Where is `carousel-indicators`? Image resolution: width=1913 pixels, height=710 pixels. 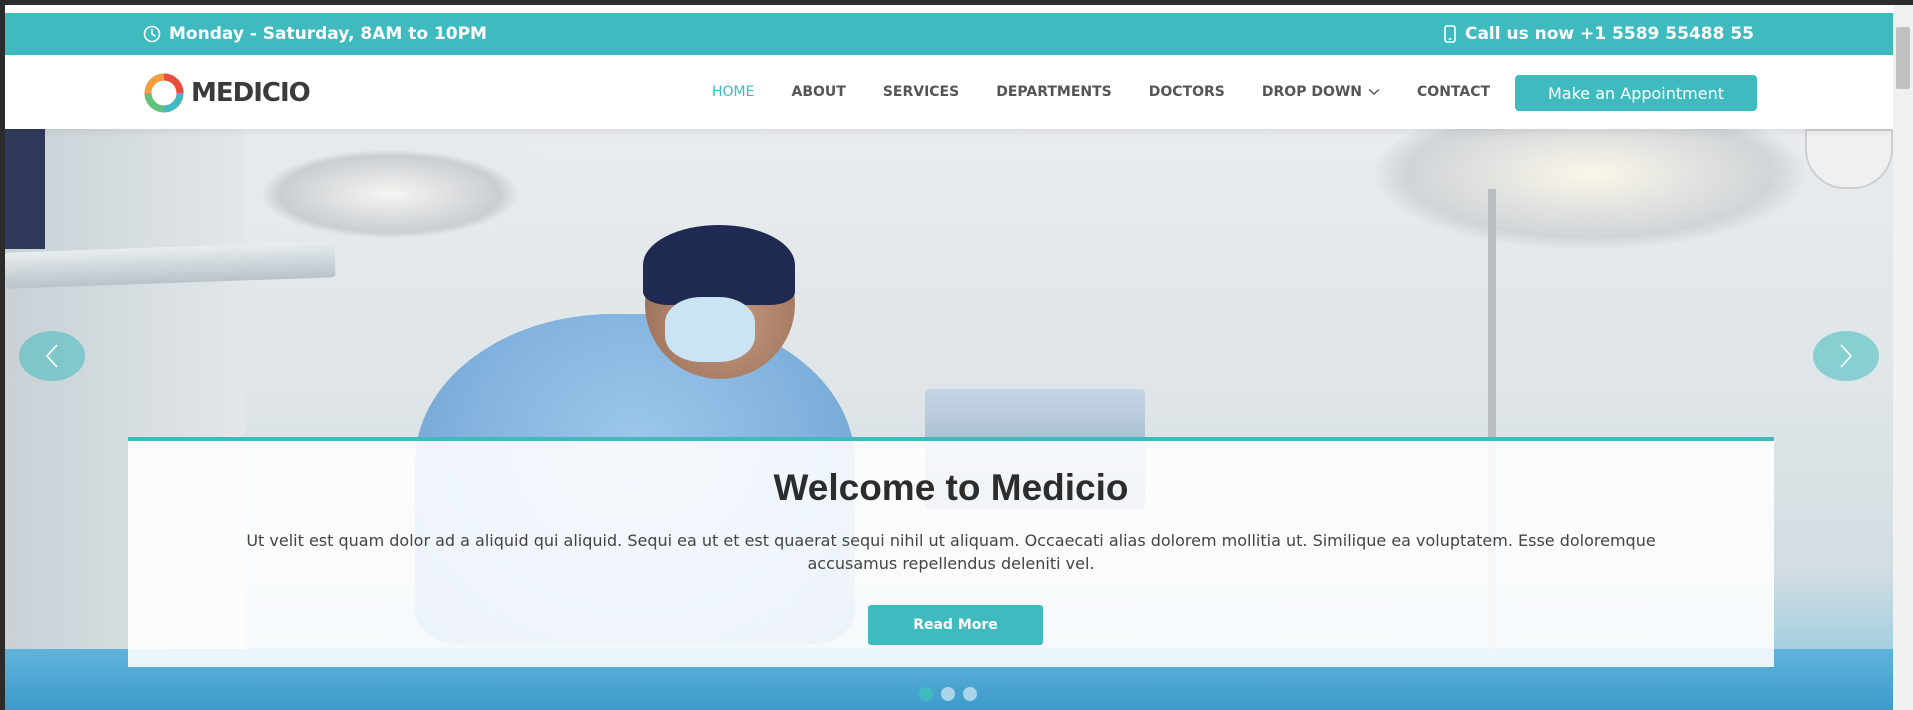 carousel-indicators is located at coordinates (952, 694).